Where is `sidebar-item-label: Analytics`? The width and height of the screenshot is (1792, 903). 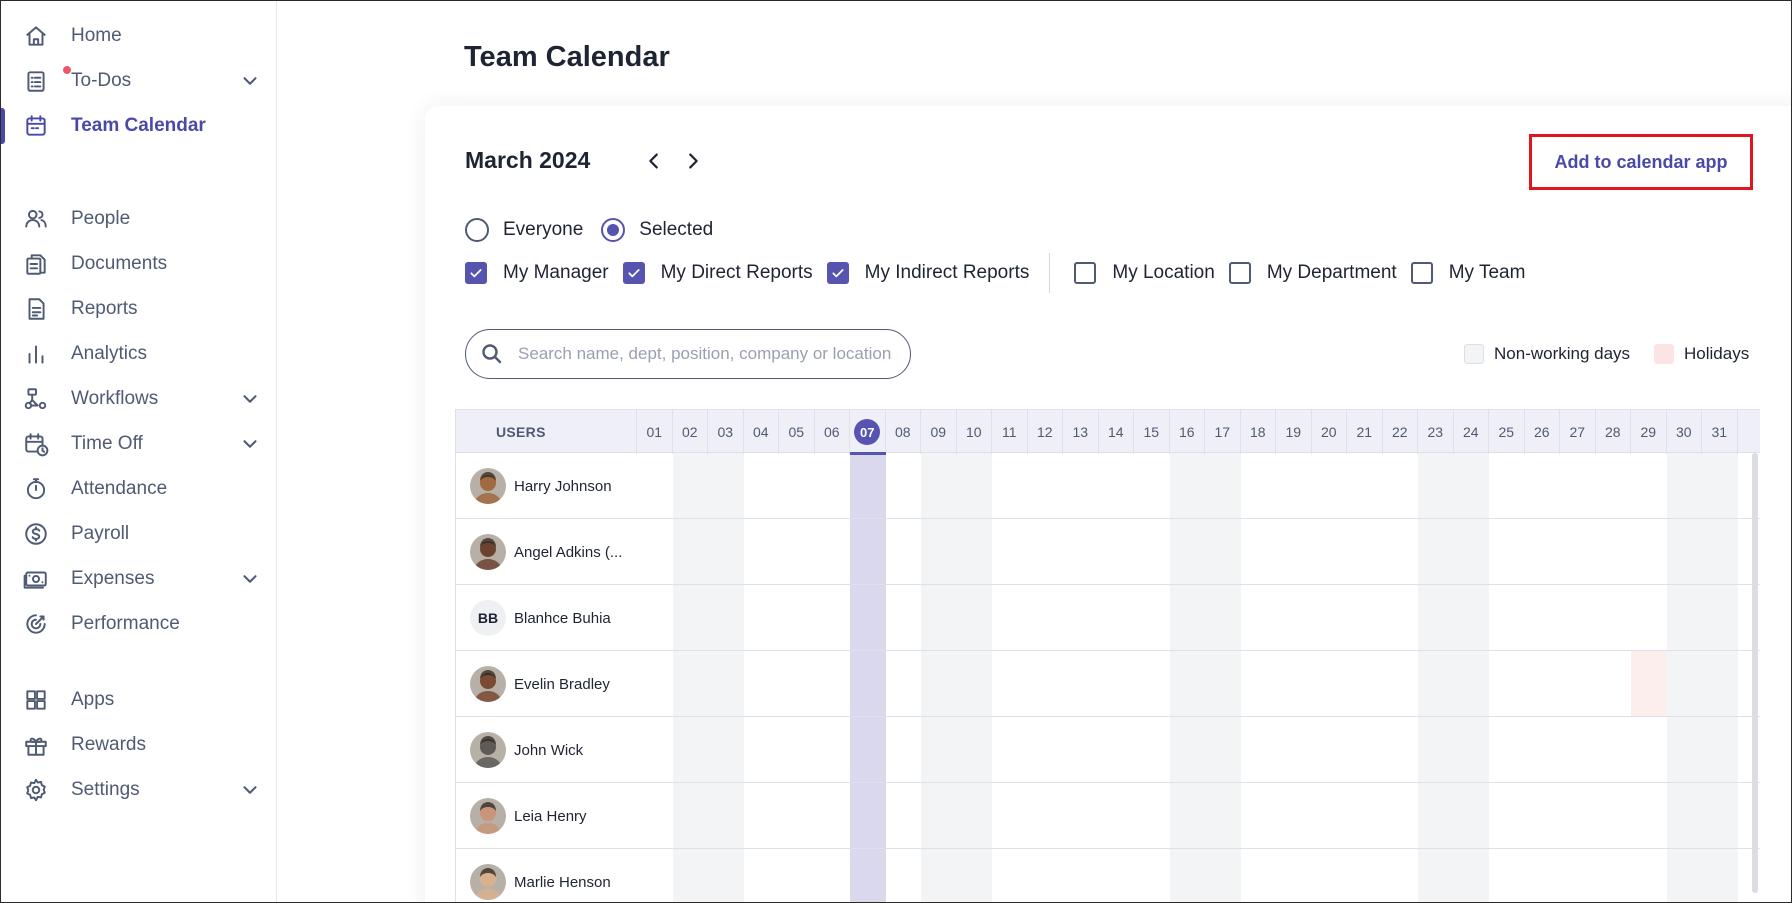 sidebar-item-label: Analytics is located at coordinates (109, 353).